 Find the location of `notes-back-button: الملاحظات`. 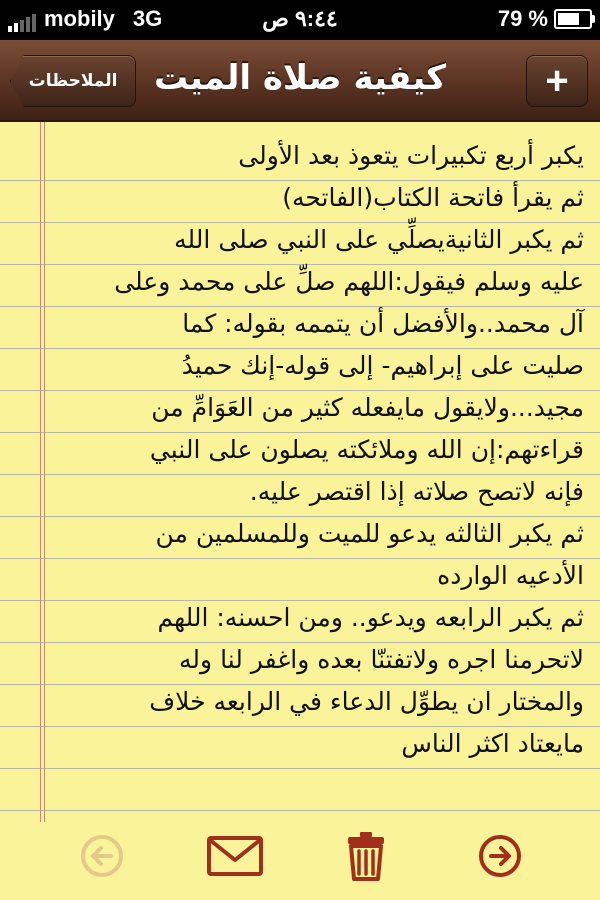

notes-back-button: الملاحظات is located at coordinates (73, 81).